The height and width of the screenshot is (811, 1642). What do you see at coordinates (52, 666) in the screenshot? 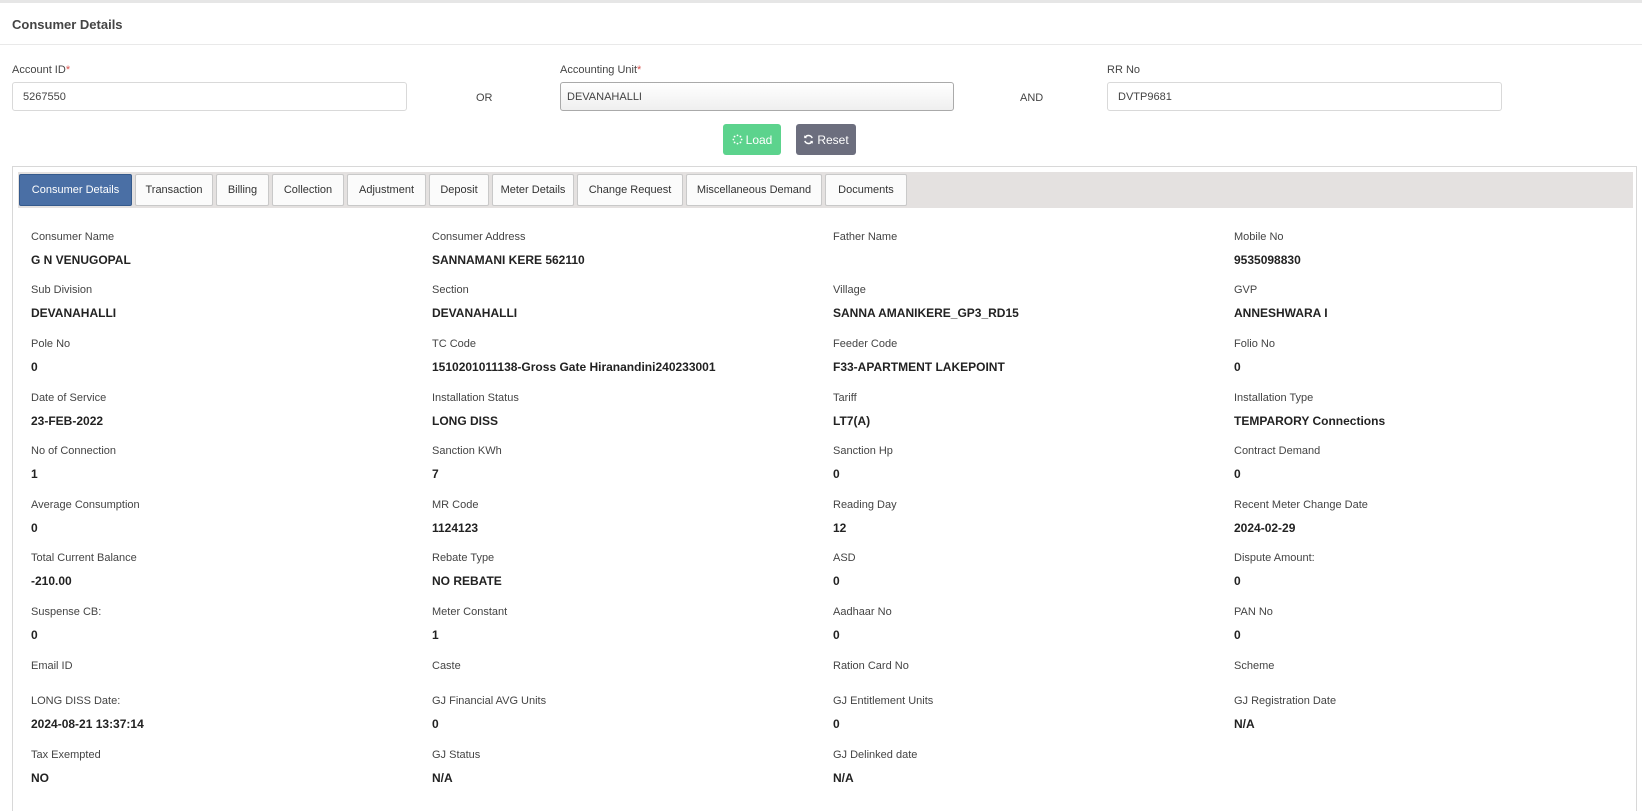
I see `detail-field: Email ID` at bounding box center [52, 666].